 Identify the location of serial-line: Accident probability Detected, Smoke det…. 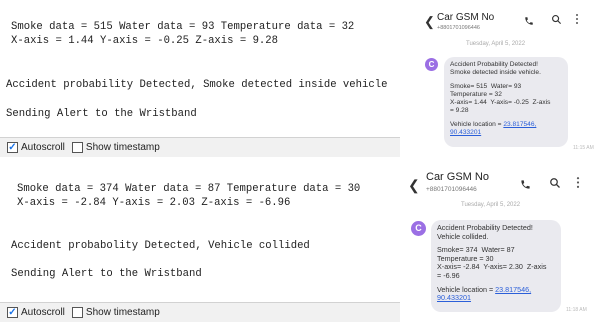
(197, 85).